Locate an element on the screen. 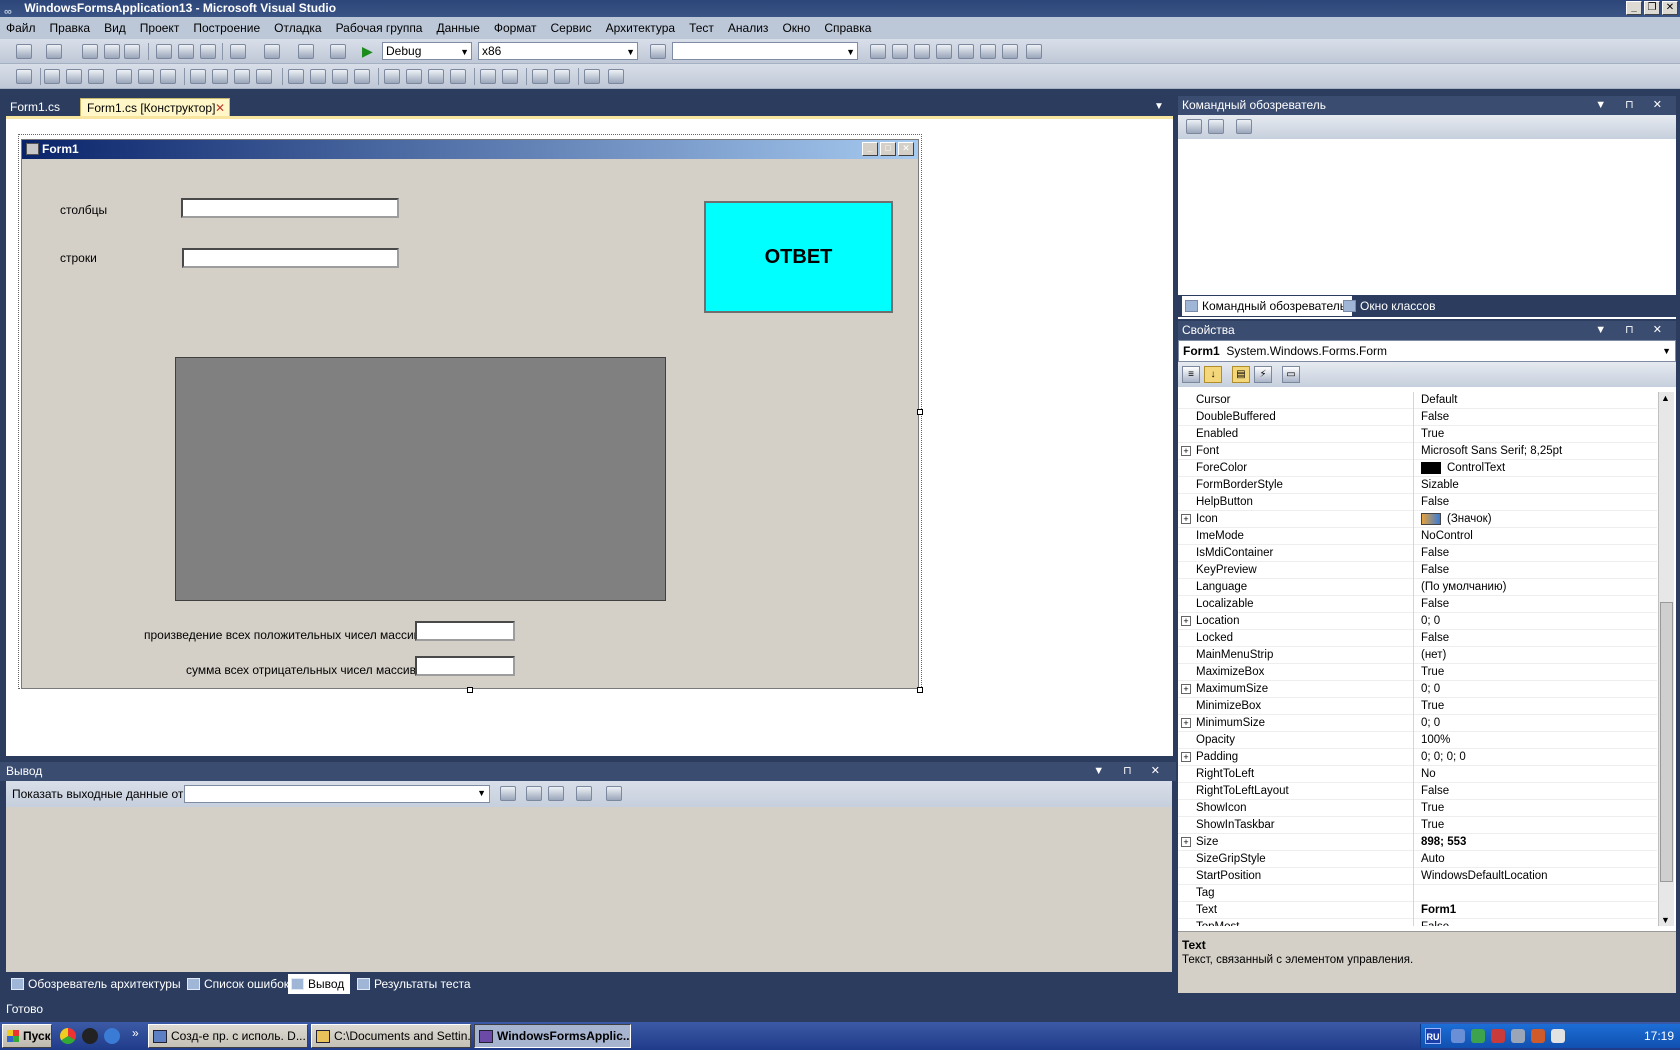 The image size is (1680, 1050). tab-output: Вывод is located at coordinates (319, 984).